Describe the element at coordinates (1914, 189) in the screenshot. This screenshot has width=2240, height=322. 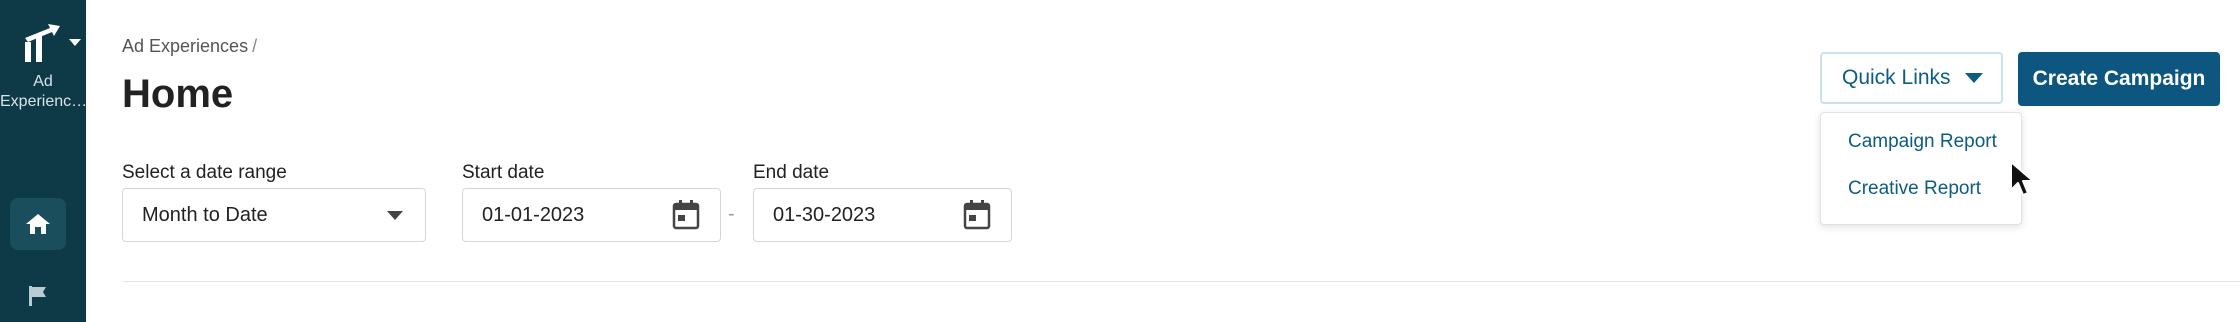
I see `menu-item-creative-report: Creative Report` at that location.